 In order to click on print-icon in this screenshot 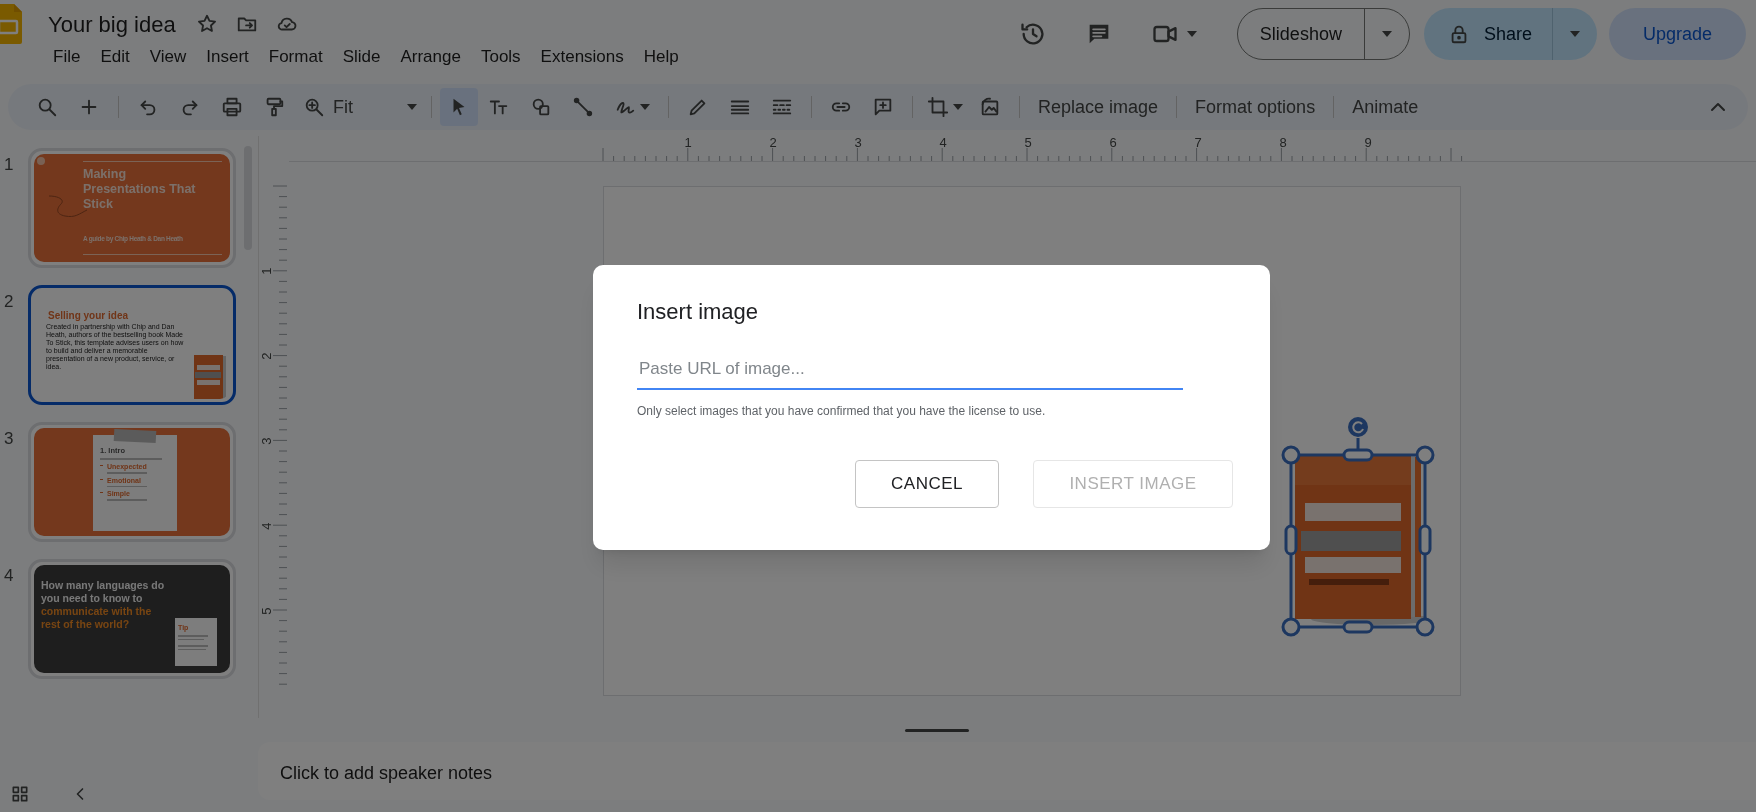, I will do `click(232, 107)`.